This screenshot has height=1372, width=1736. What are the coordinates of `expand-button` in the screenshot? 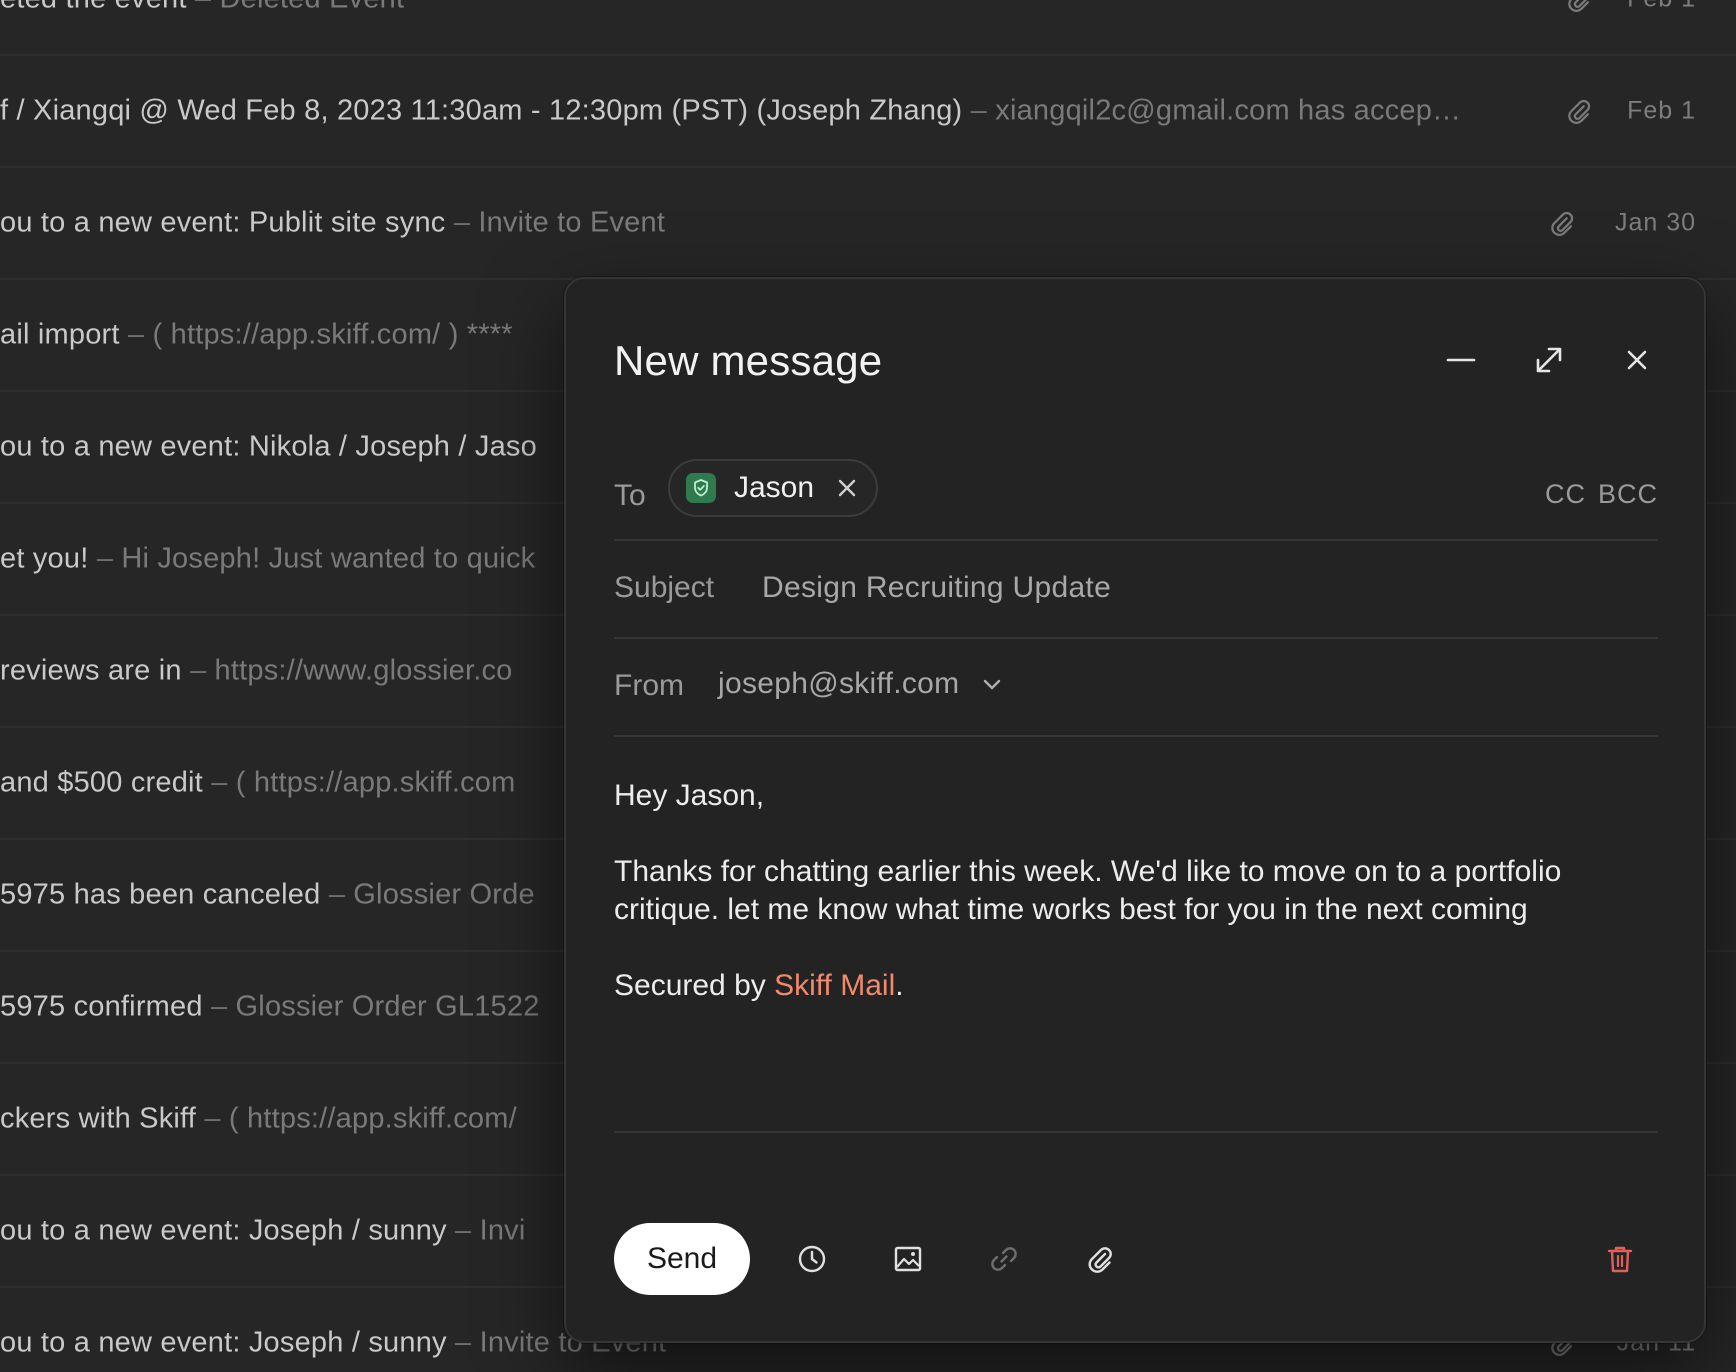 It's located at (1549, 360).